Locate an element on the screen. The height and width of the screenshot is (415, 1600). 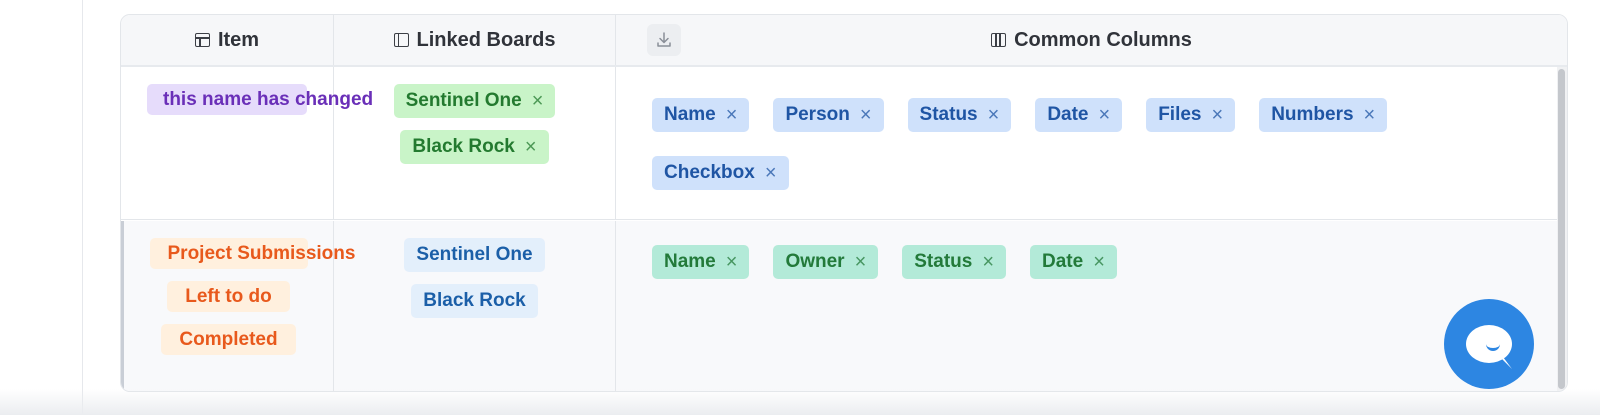
table-header: Item Linked Boards Common Columns is located at coordinates (844, 41).